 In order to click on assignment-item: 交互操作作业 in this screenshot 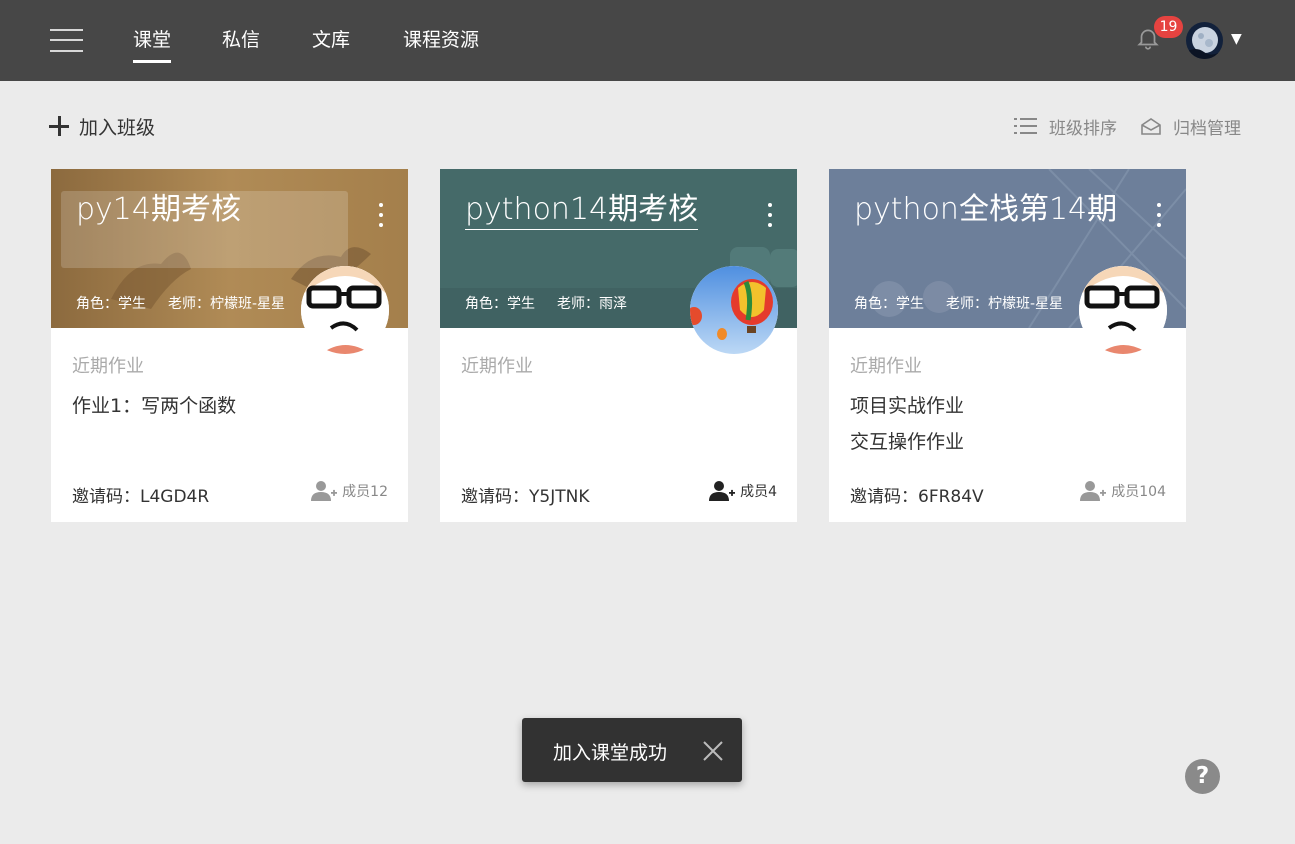, I will do `click(907, 440)`.